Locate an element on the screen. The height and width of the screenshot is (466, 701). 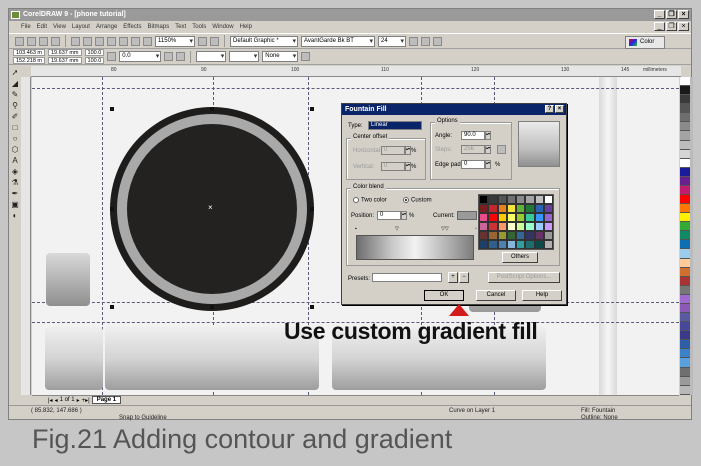
horizontal-offset-field: 0 is located at coordinates (393, 150).